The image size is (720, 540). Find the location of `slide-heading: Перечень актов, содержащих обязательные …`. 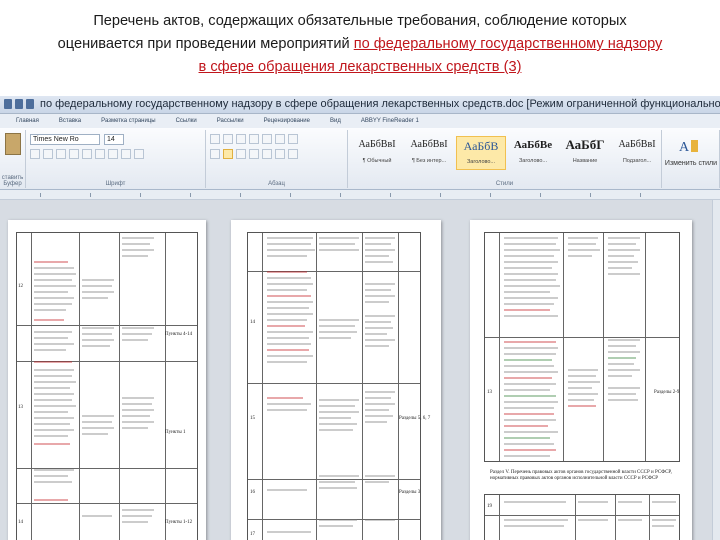

slide-heading: Перечень актов, содержащих обязательные … is located at coordinates (360, 44).